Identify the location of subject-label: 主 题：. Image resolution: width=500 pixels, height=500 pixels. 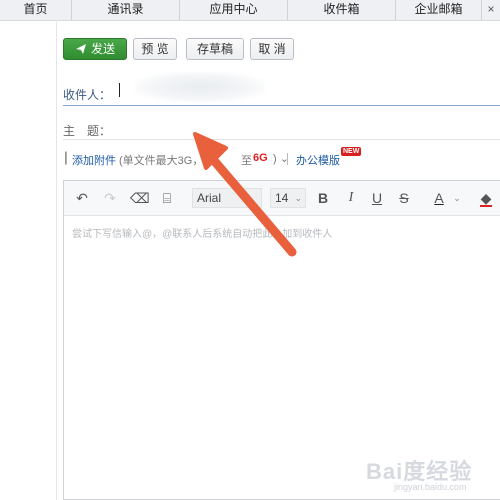
(87, 131).